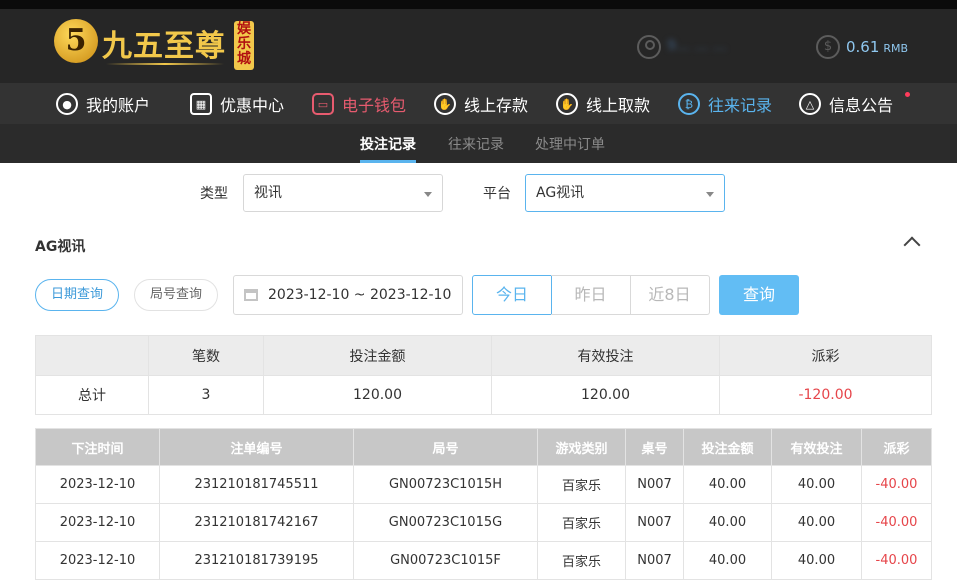  I want to click on deposit-icon: ✋, so click(445, 104).